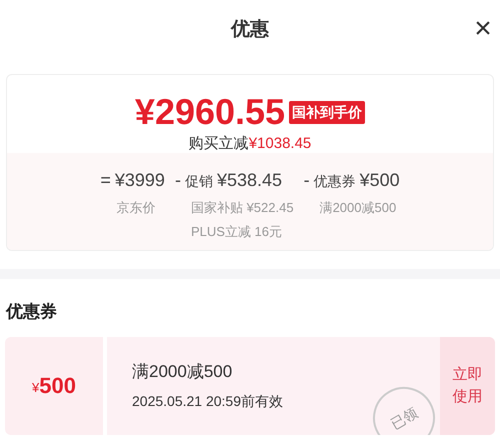  Describe the element at coordinates (136, 208) in the screenshot. I see `breakdown-note: 京东价` at that location.